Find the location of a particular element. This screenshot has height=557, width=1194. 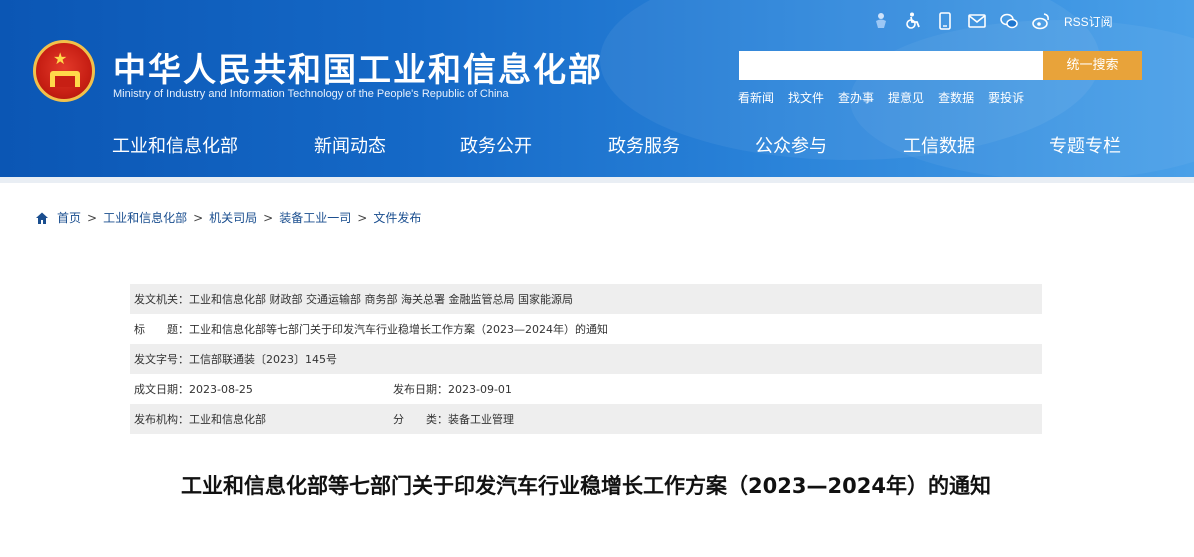

nav-item-miit: 工业和信息化部 is located at coordinates (175, 145).